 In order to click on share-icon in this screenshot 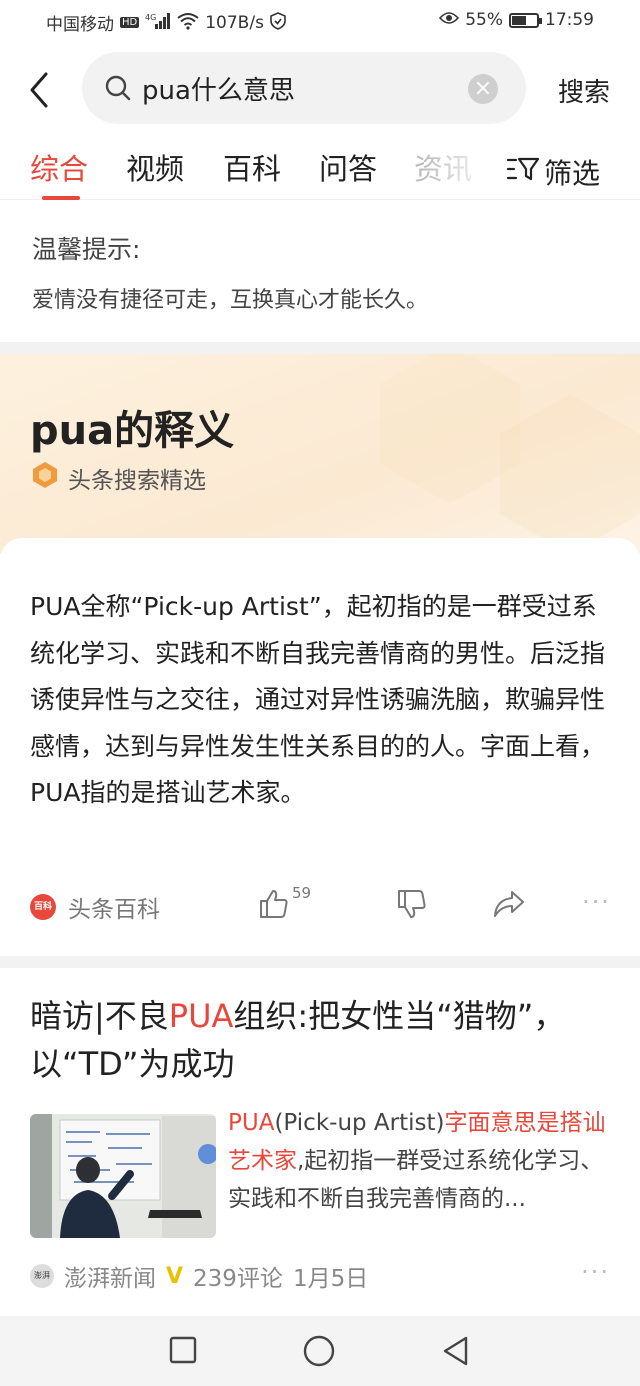, I will do `click(509, 904)`.